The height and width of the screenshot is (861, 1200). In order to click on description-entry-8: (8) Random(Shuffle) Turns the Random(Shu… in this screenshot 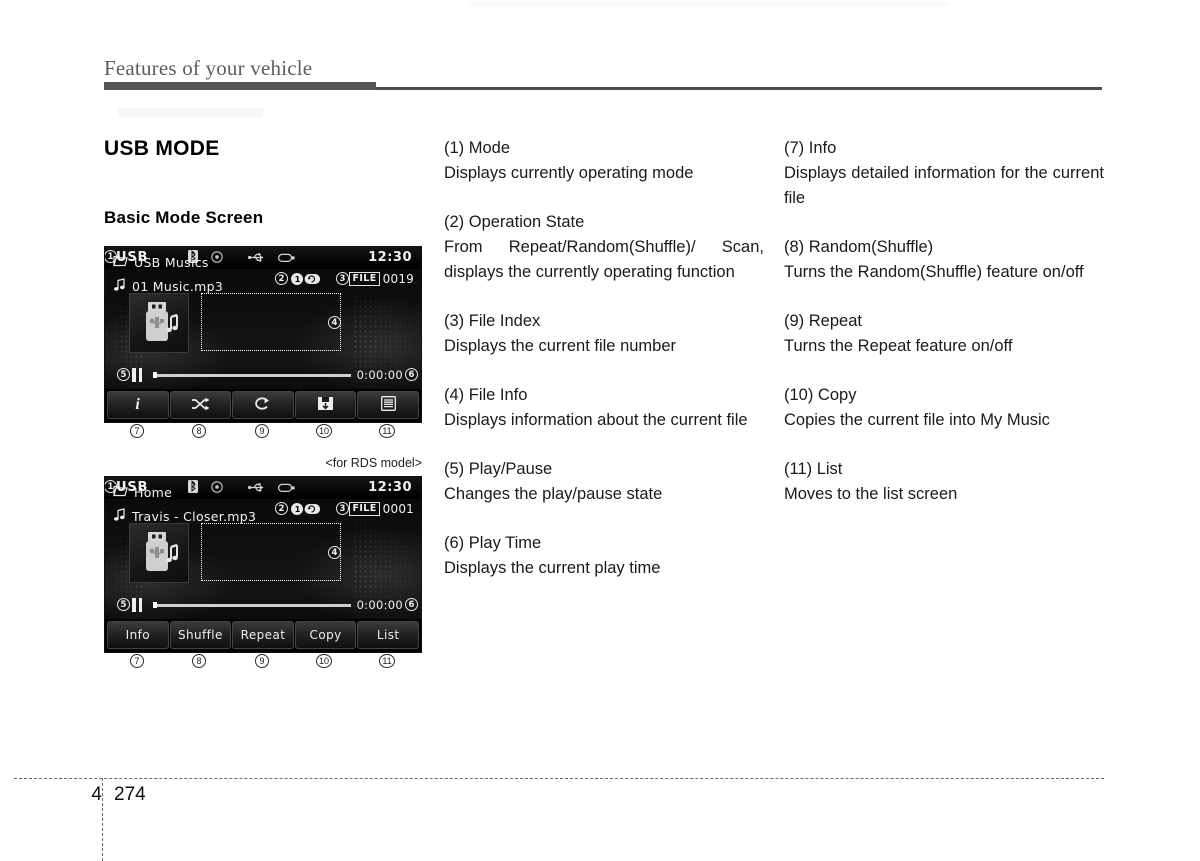, I will do `click(944, 260)`.